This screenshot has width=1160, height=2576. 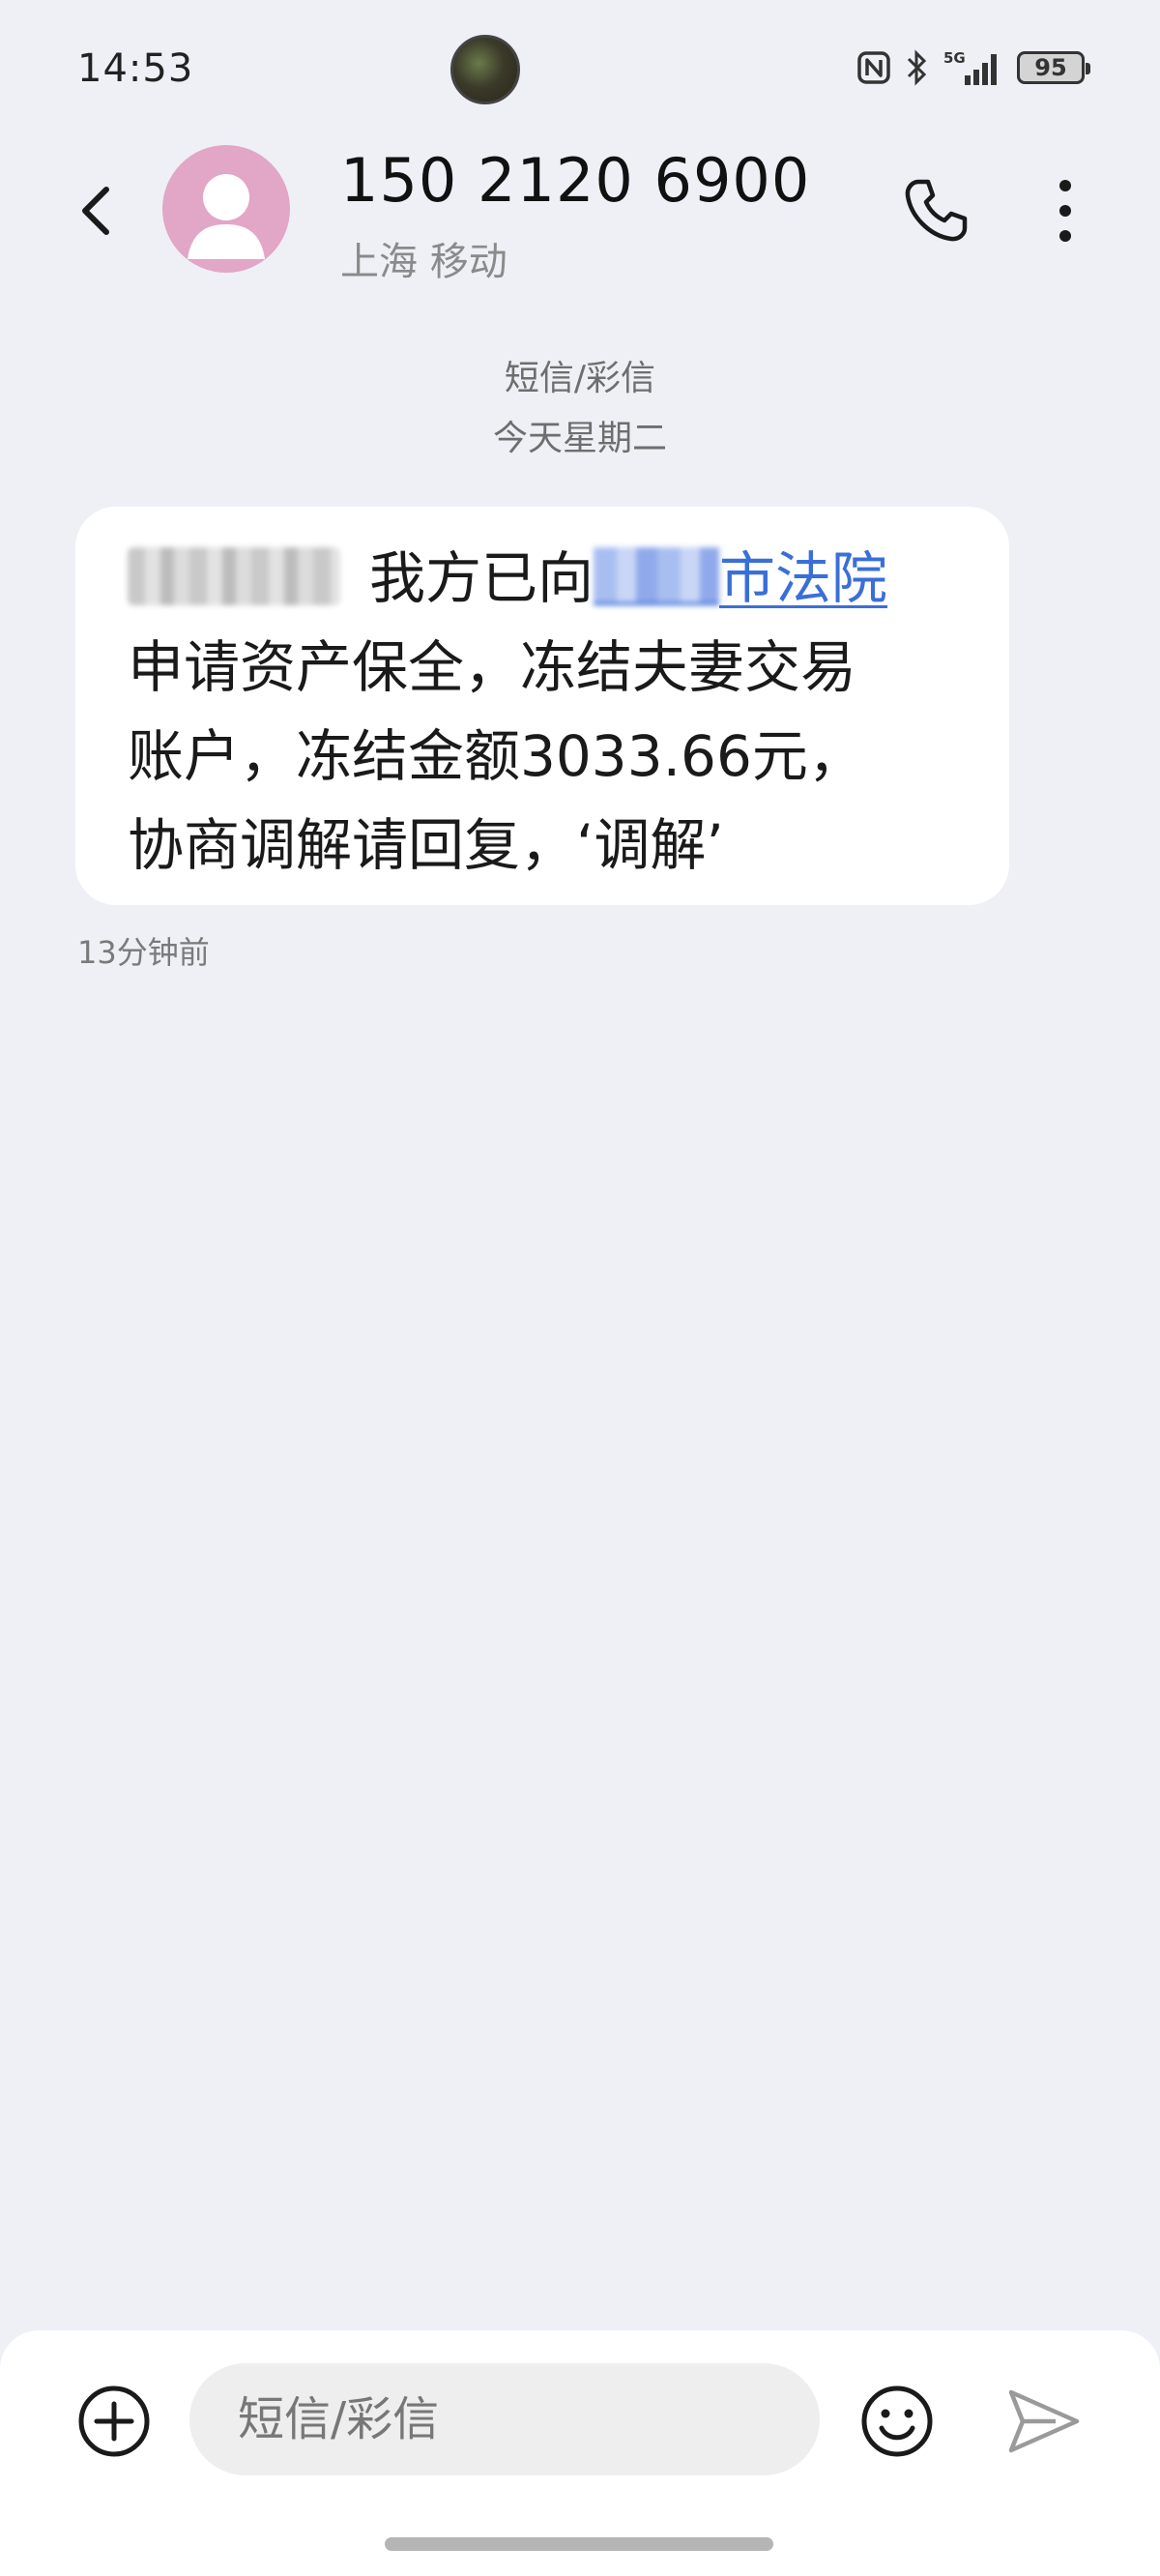 I want to click on contact-number: 150 2120 6900, so click(x=576, y=180).